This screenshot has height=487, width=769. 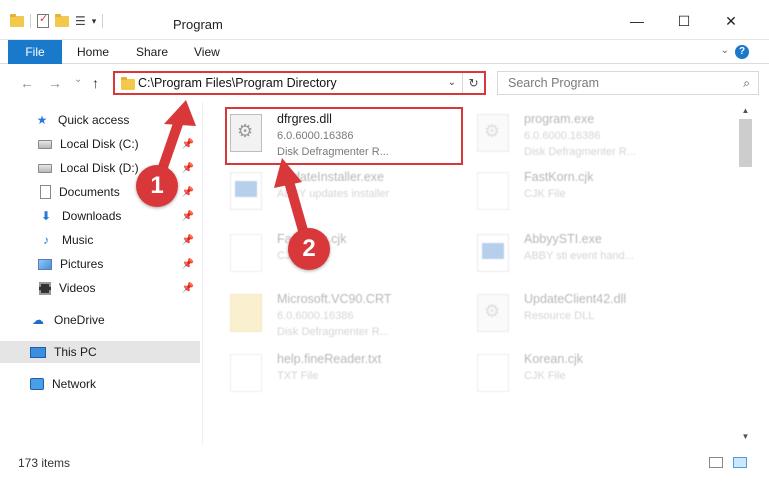 What do you see at coordinates (100, 240) in the screenshot?
I see `sidebar-item-music: ♪ Music 📌` at bounding box center [100, 240].